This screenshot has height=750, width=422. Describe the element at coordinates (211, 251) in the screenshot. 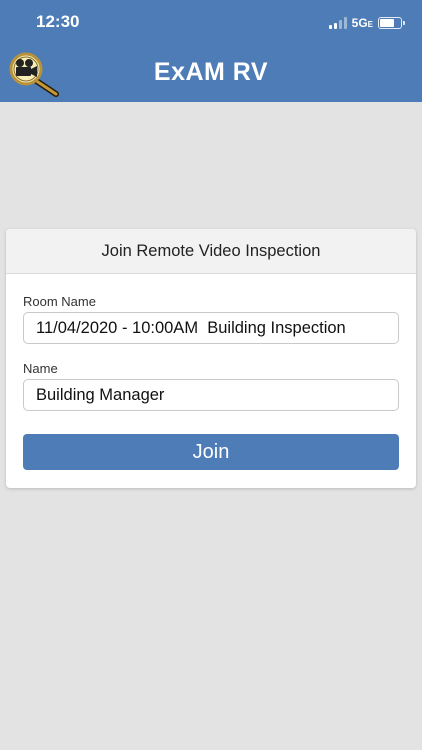

I see `form-title: Join Remote Video Inspection` at that location.